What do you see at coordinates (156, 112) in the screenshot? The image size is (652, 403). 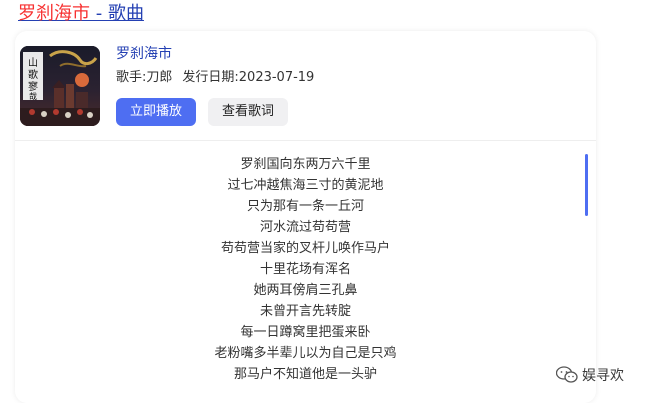 I see `play-now-button: 立即播放` at bounding box center [156, 112].